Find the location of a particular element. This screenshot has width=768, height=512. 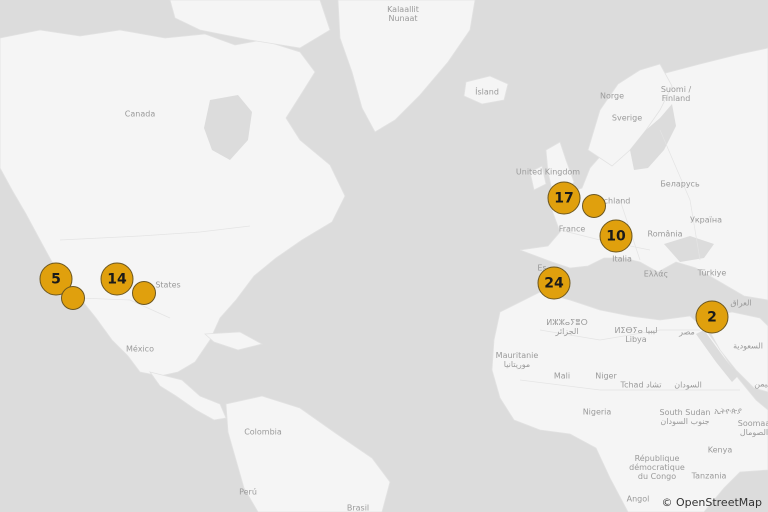

label-states: States is located at coordinates (168, 285).